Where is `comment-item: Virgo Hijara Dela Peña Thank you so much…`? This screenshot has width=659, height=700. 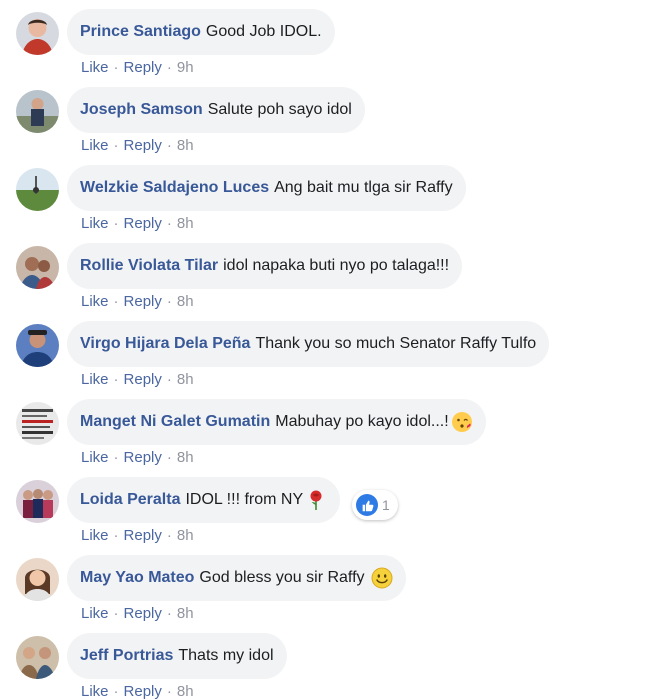 comment-item: Virgo Hijara Dela Peña Thank you so much… is located at coordinates (329, 351).